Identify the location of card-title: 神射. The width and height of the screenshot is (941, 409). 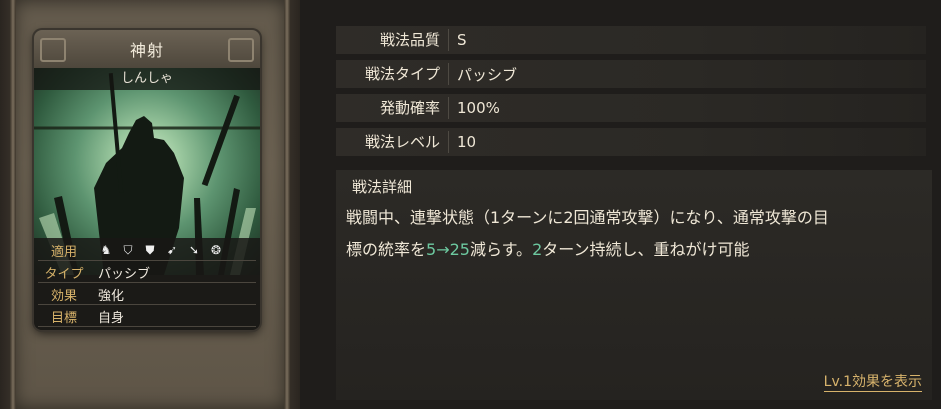
(147, 49).